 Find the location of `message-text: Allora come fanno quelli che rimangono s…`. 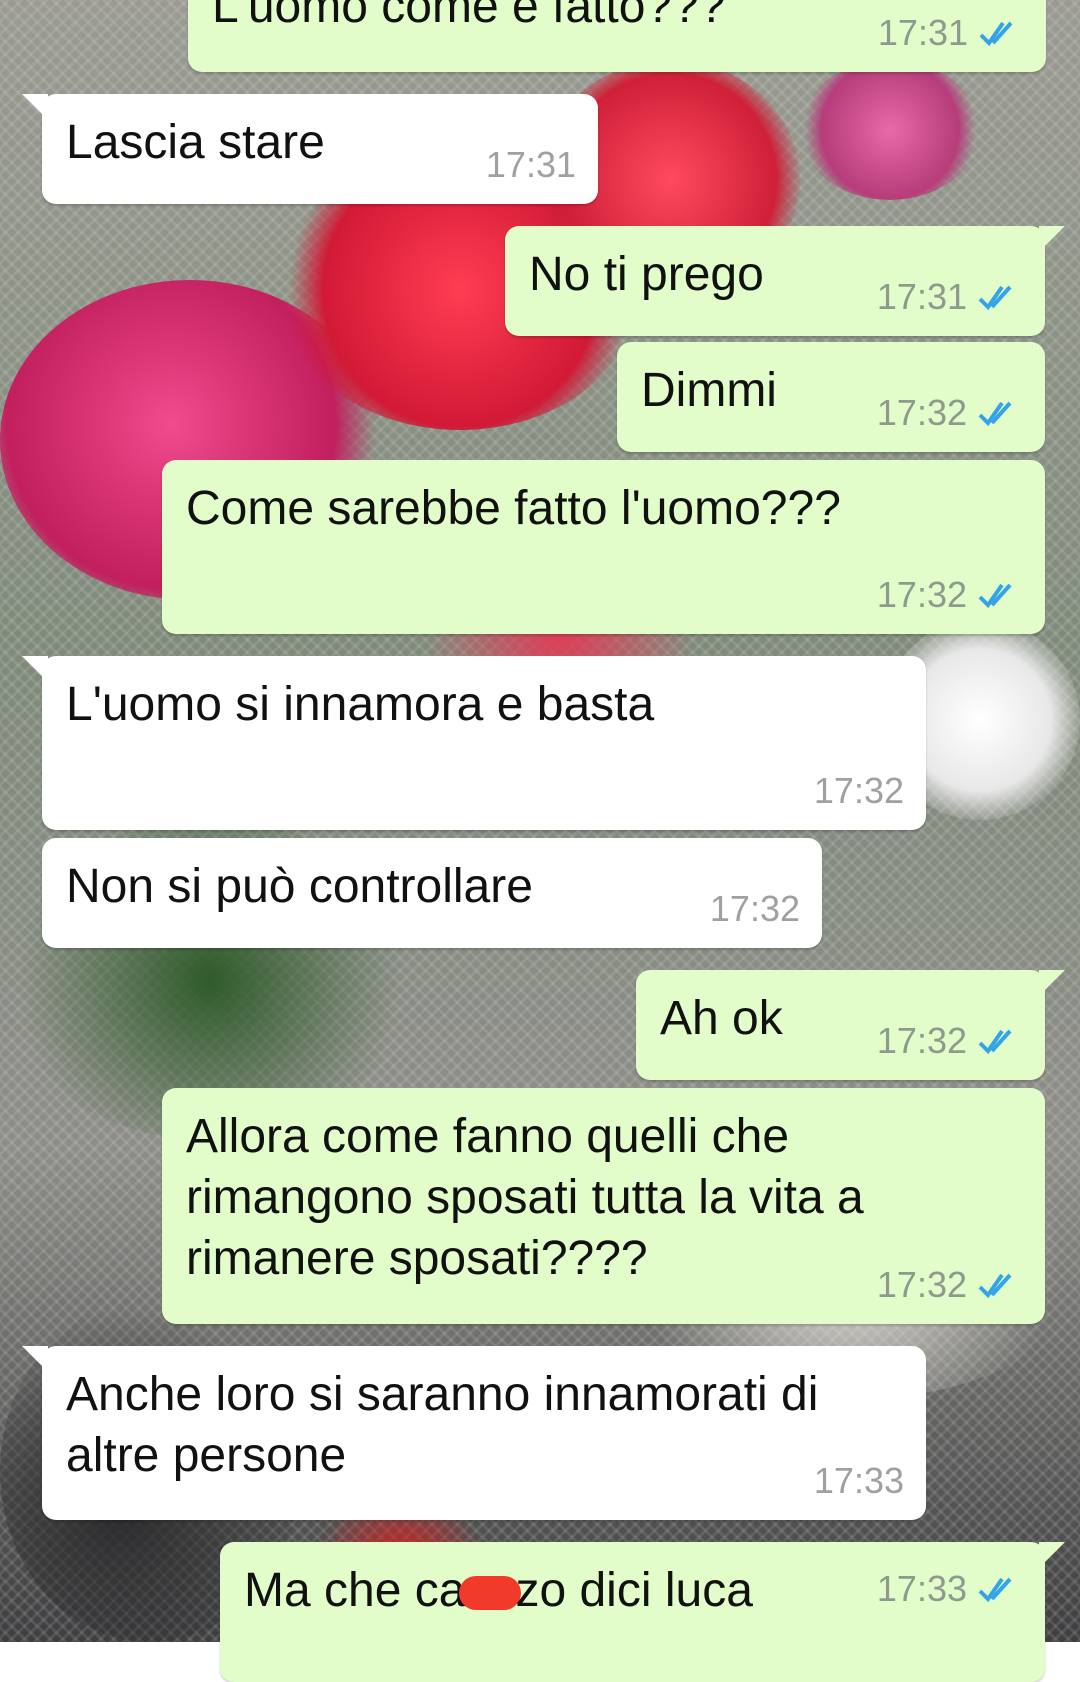

message-text: Allora come fanno quelli che rimangono s… is located at coordinates (525, 1197).